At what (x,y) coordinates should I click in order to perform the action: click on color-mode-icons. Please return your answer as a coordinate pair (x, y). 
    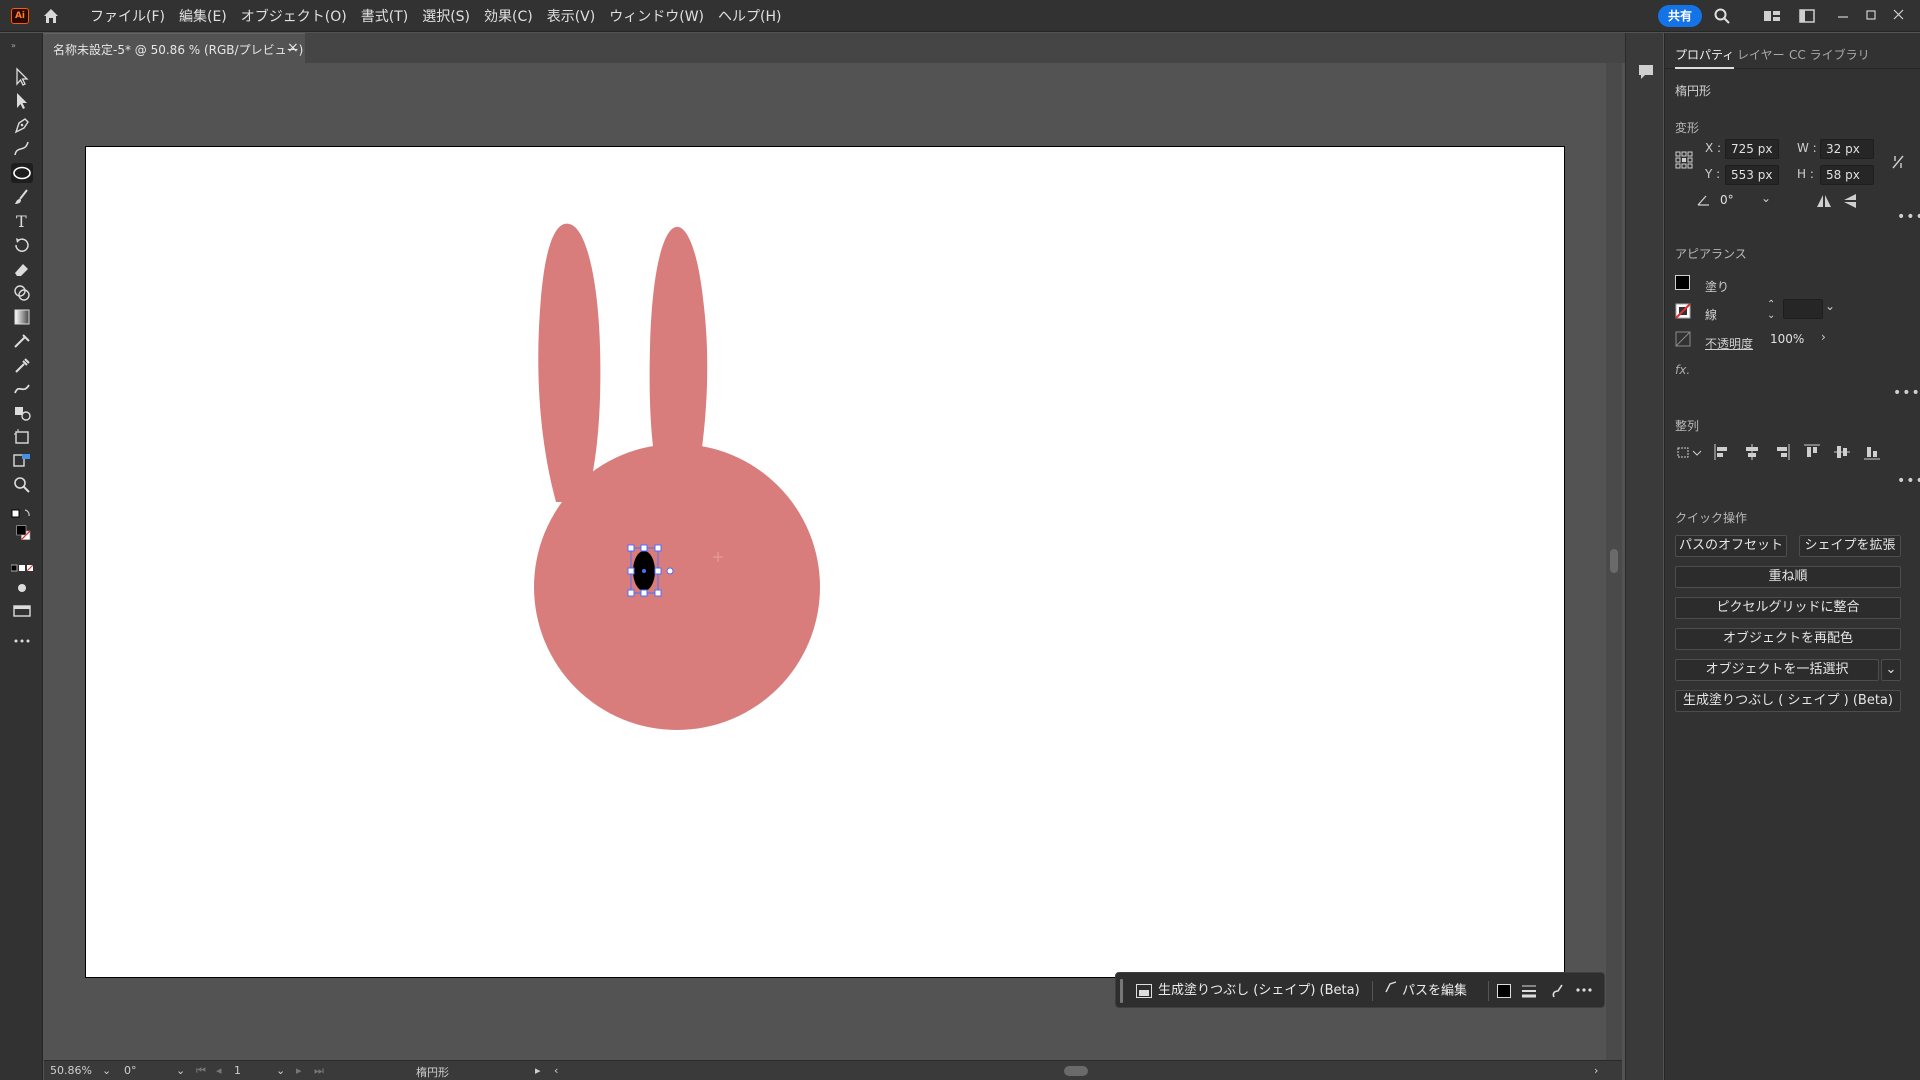
    Looking at the image, I should click on (22, 565).